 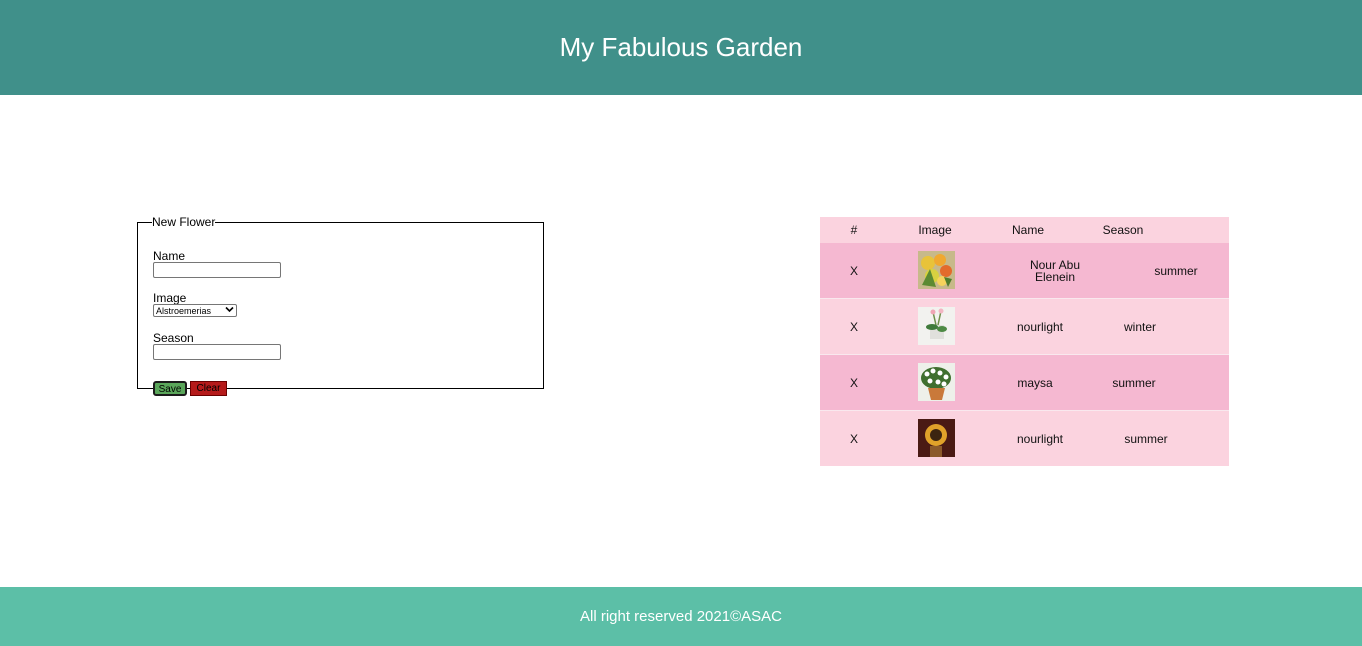 I want to click on row-name: maysa, so click(x=1035, y=382).